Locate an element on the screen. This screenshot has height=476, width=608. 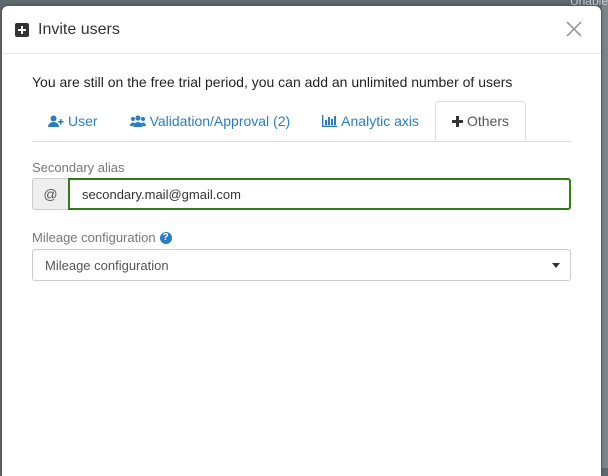
tab-analytic-axis: Analytic axis is located at coordinates (370, 121).